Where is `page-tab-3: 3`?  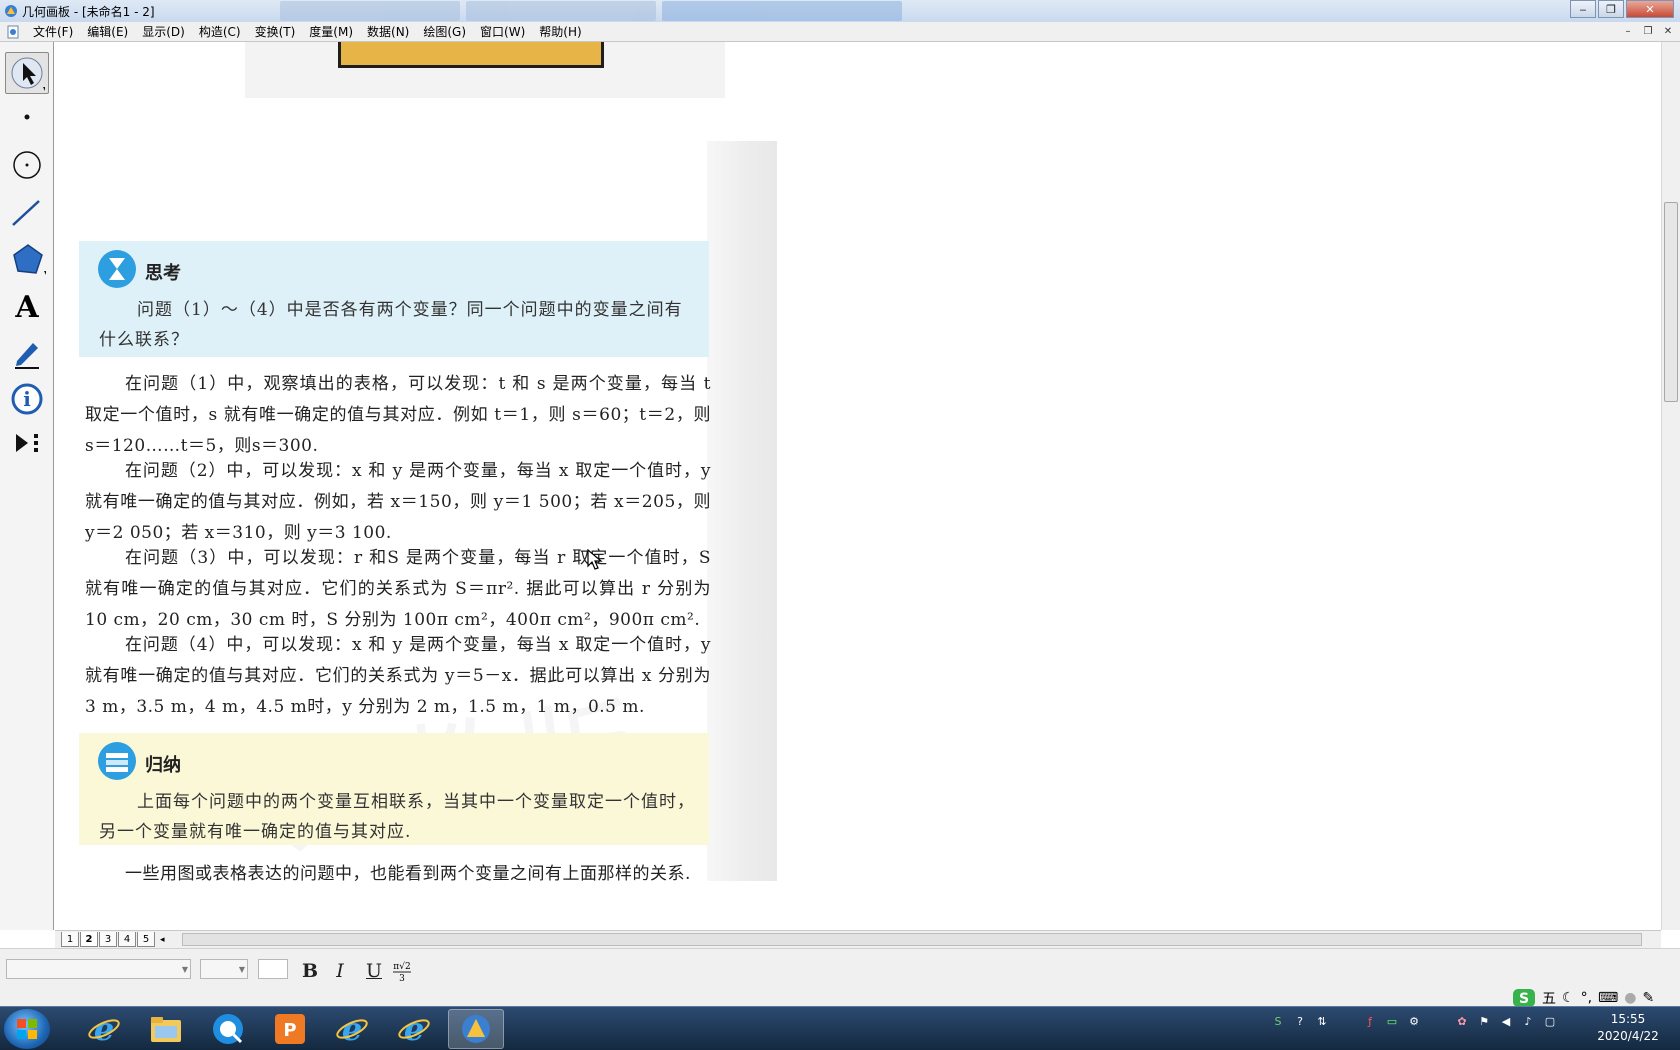 page-tab-3: 3 is located at coordinates (108, 939).